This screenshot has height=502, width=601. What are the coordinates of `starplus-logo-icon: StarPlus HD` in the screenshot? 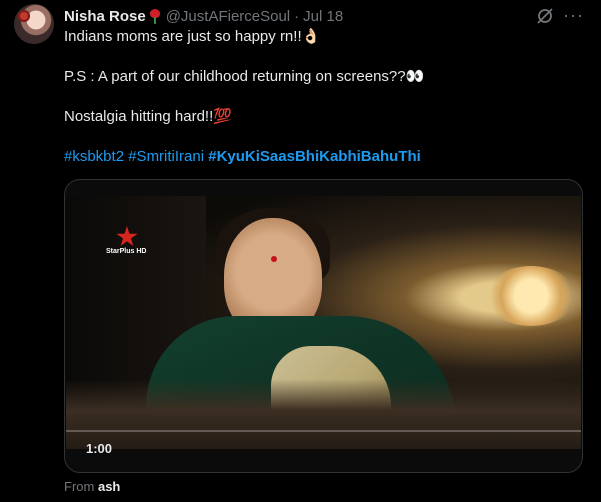 It's located at (128, 246).